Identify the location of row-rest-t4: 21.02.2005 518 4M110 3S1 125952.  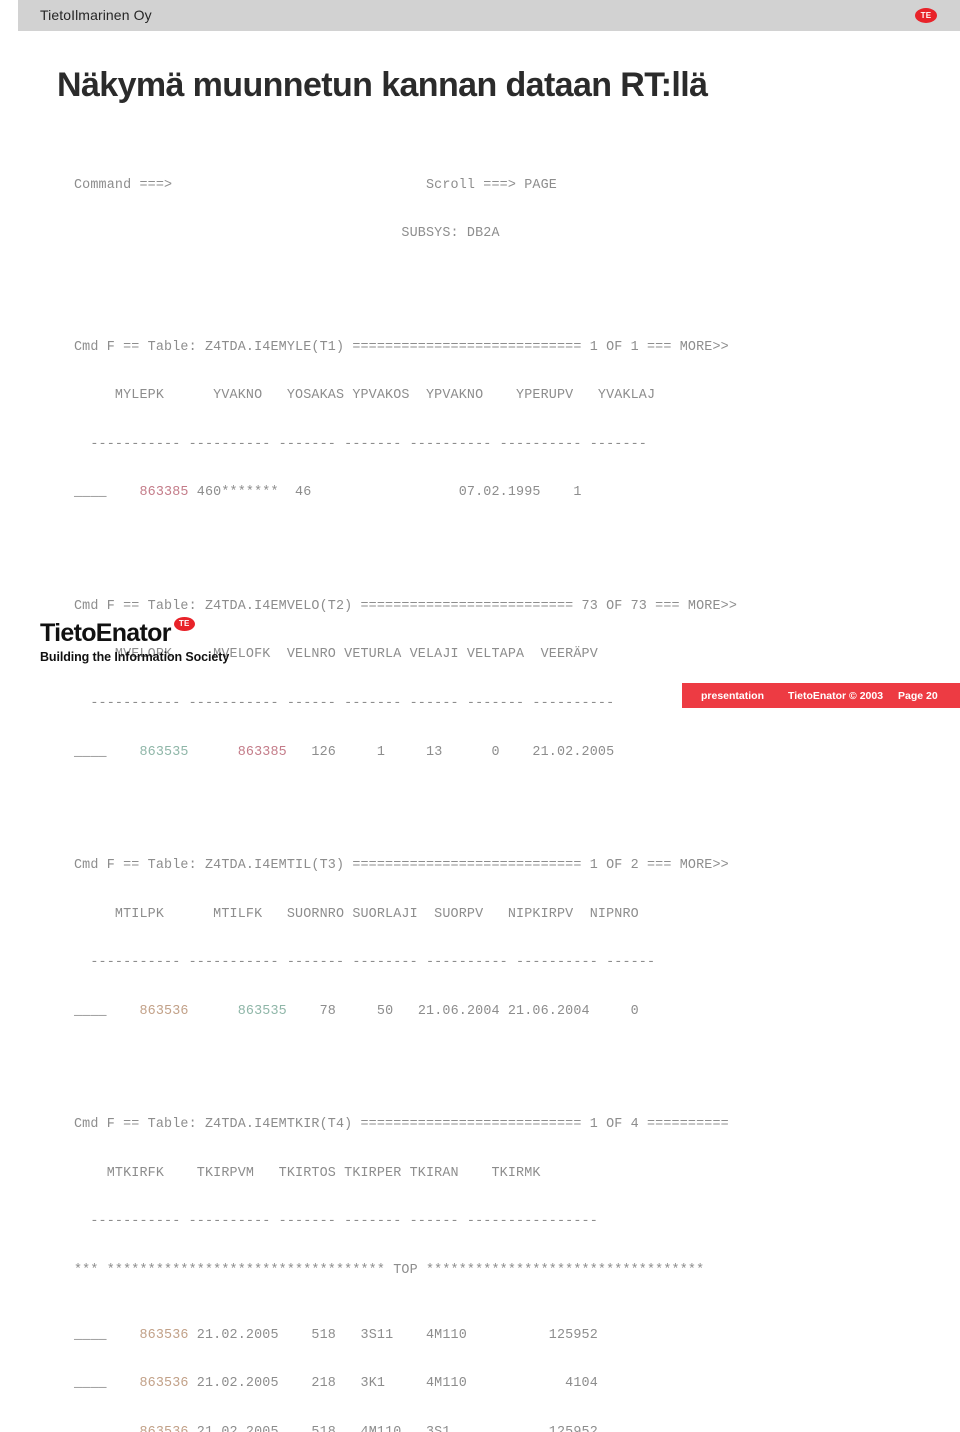
(393, 1428).